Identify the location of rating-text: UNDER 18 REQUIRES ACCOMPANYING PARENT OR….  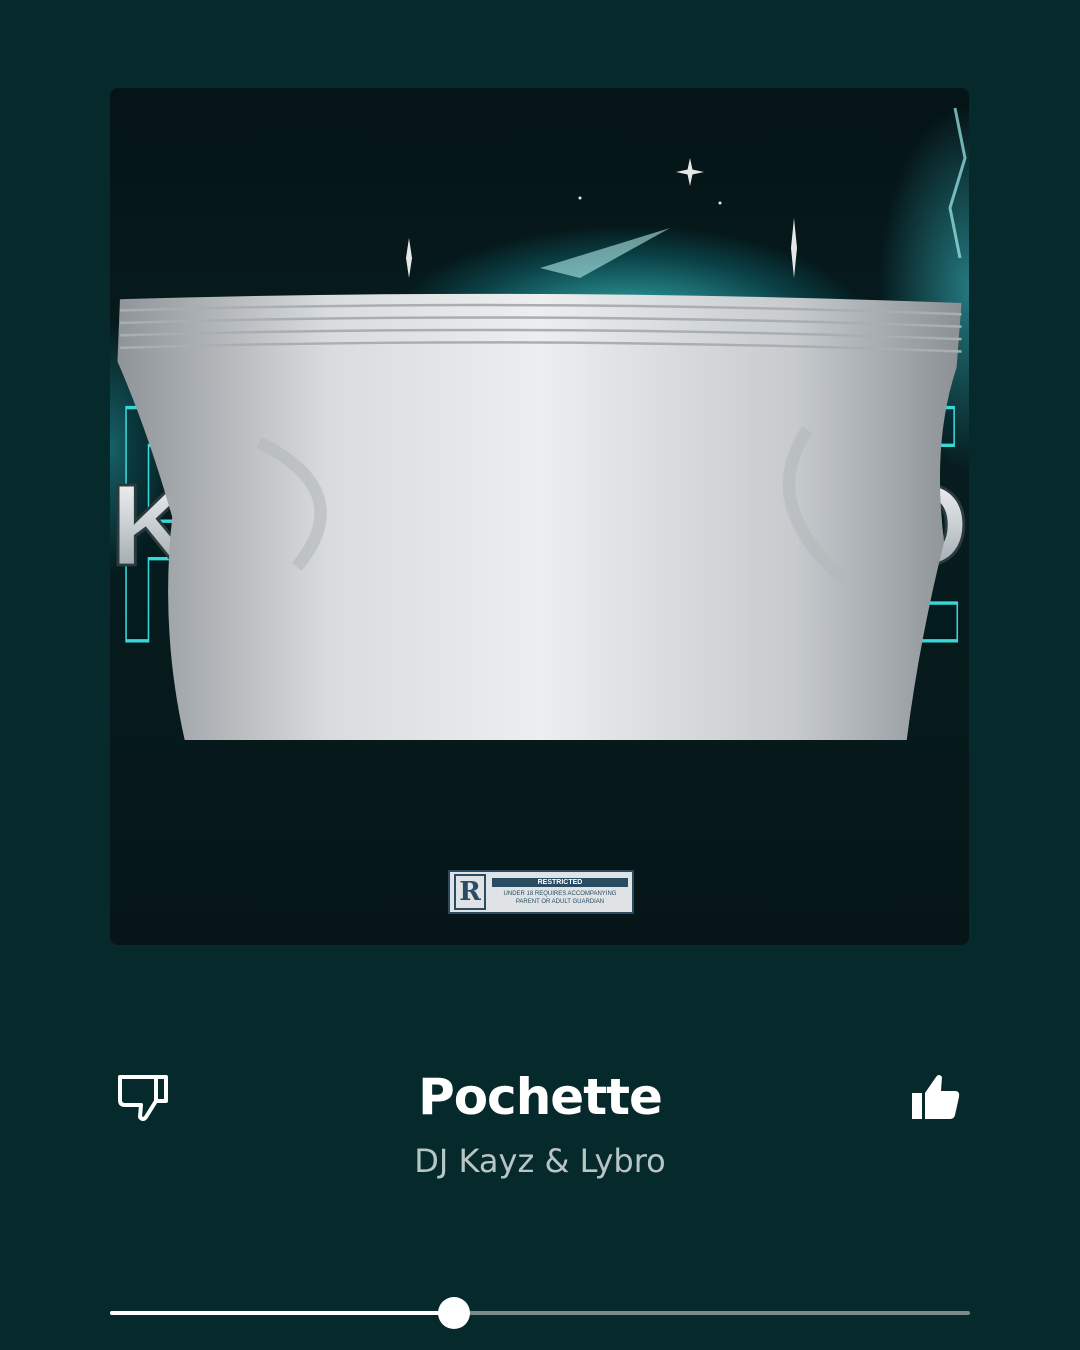
(560, 898).